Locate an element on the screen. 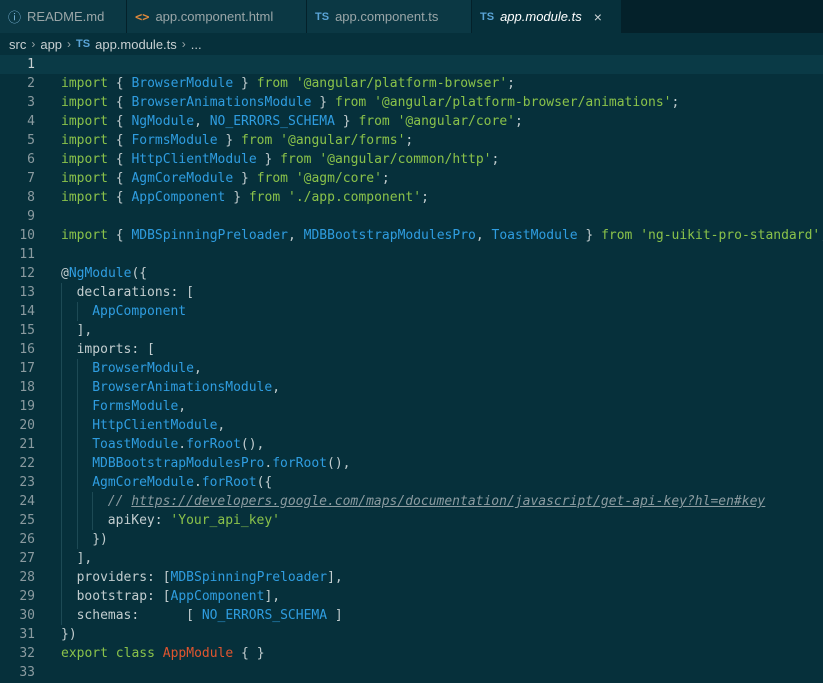  code-line: 14 AppComponent is located at coordinates (411, 311).